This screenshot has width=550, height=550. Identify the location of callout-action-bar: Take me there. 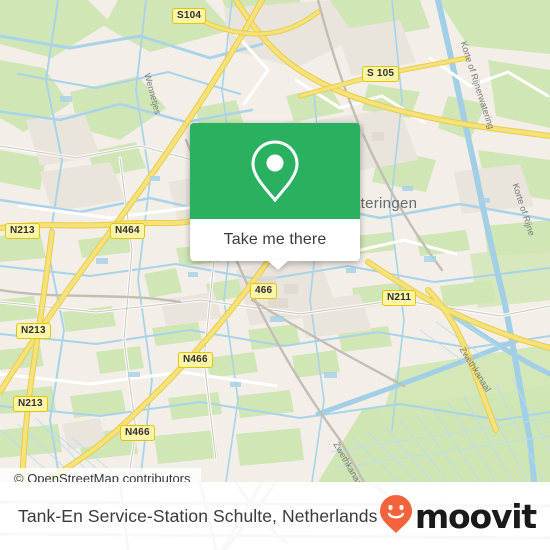
(275, 244).